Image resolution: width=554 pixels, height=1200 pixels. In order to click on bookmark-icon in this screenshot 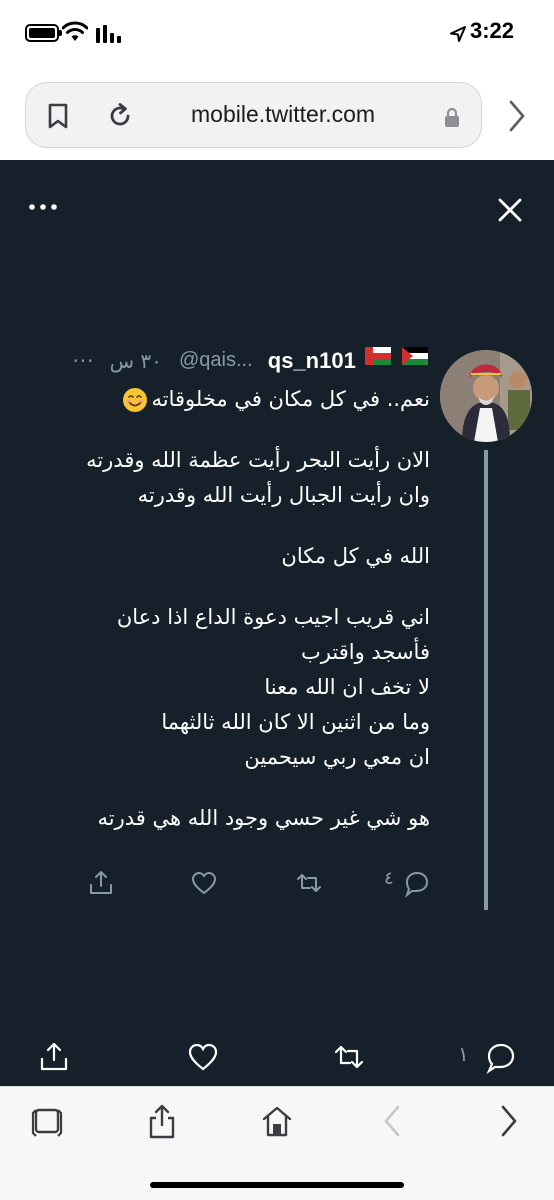, I will do `click(58, 116)`.